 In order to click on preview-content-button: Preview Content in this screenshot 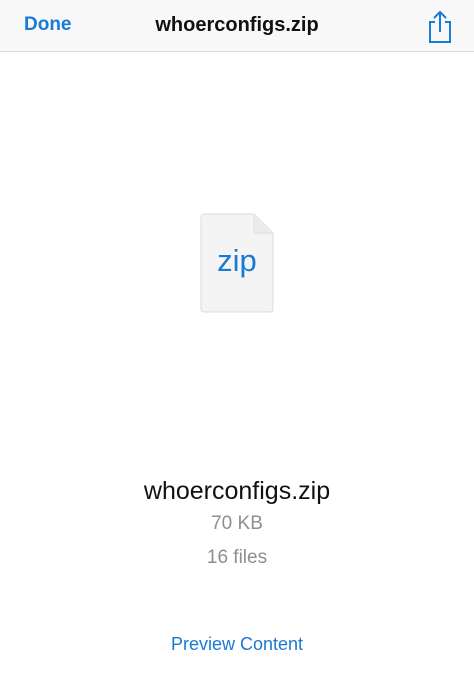, I will do `click(237, 644)`.